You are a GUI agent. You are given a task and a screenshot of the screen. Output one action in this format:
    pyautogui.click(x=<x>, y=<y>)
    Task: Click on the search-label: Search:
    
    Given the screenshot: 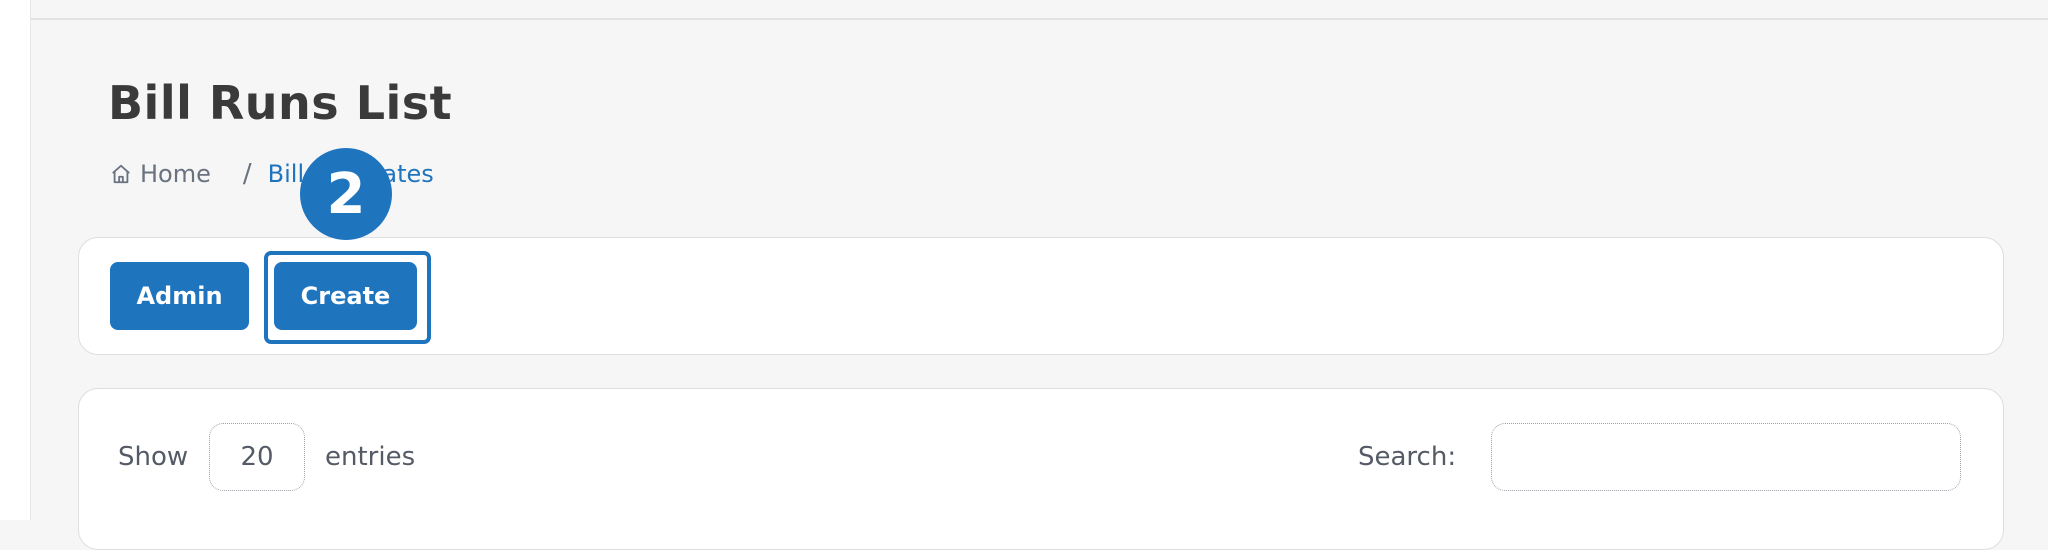 What is the action you would take?
    pyautogui.click(x=1407, y=457)
    